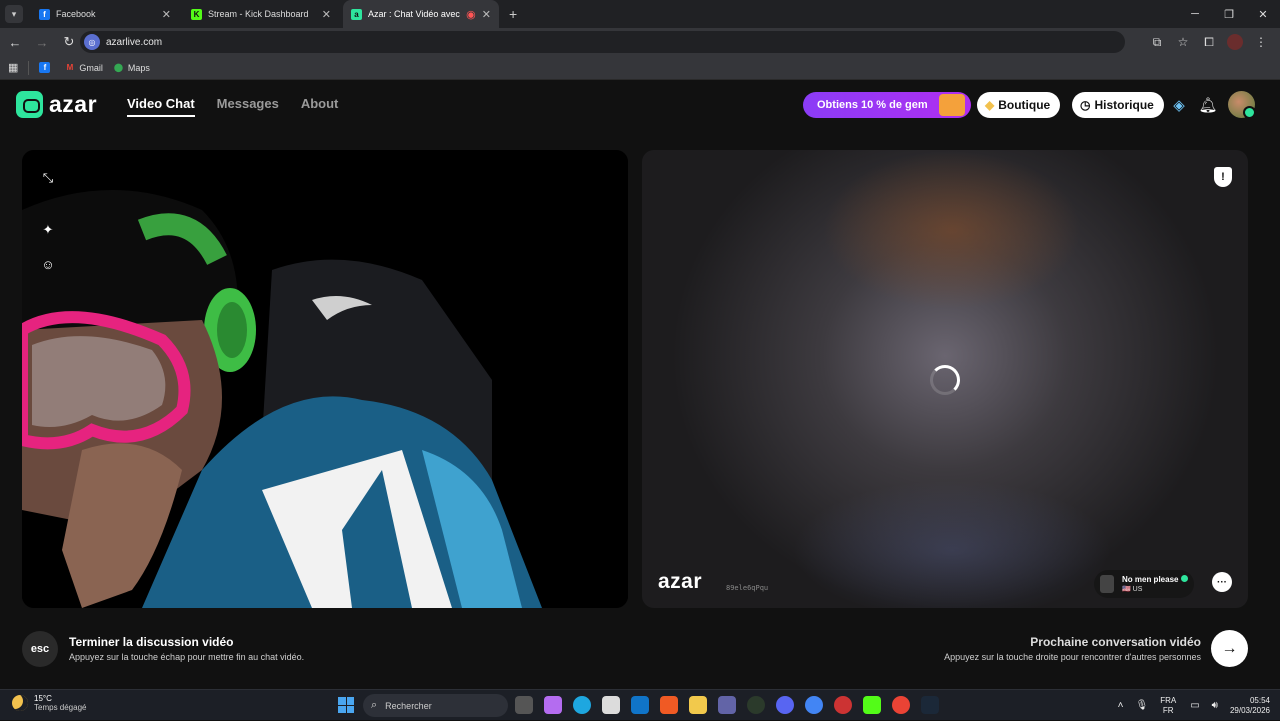  I want to click on history-button: ◷ Historique, so click(1118, 105).